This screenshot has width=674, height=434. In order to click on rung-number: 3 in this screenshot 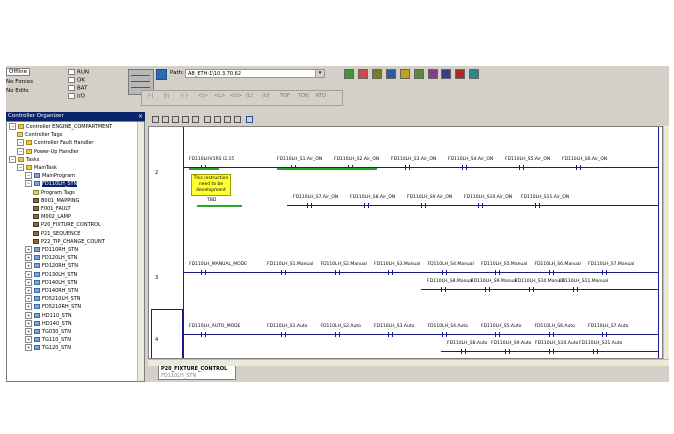, I will do `click(156, 278)`.